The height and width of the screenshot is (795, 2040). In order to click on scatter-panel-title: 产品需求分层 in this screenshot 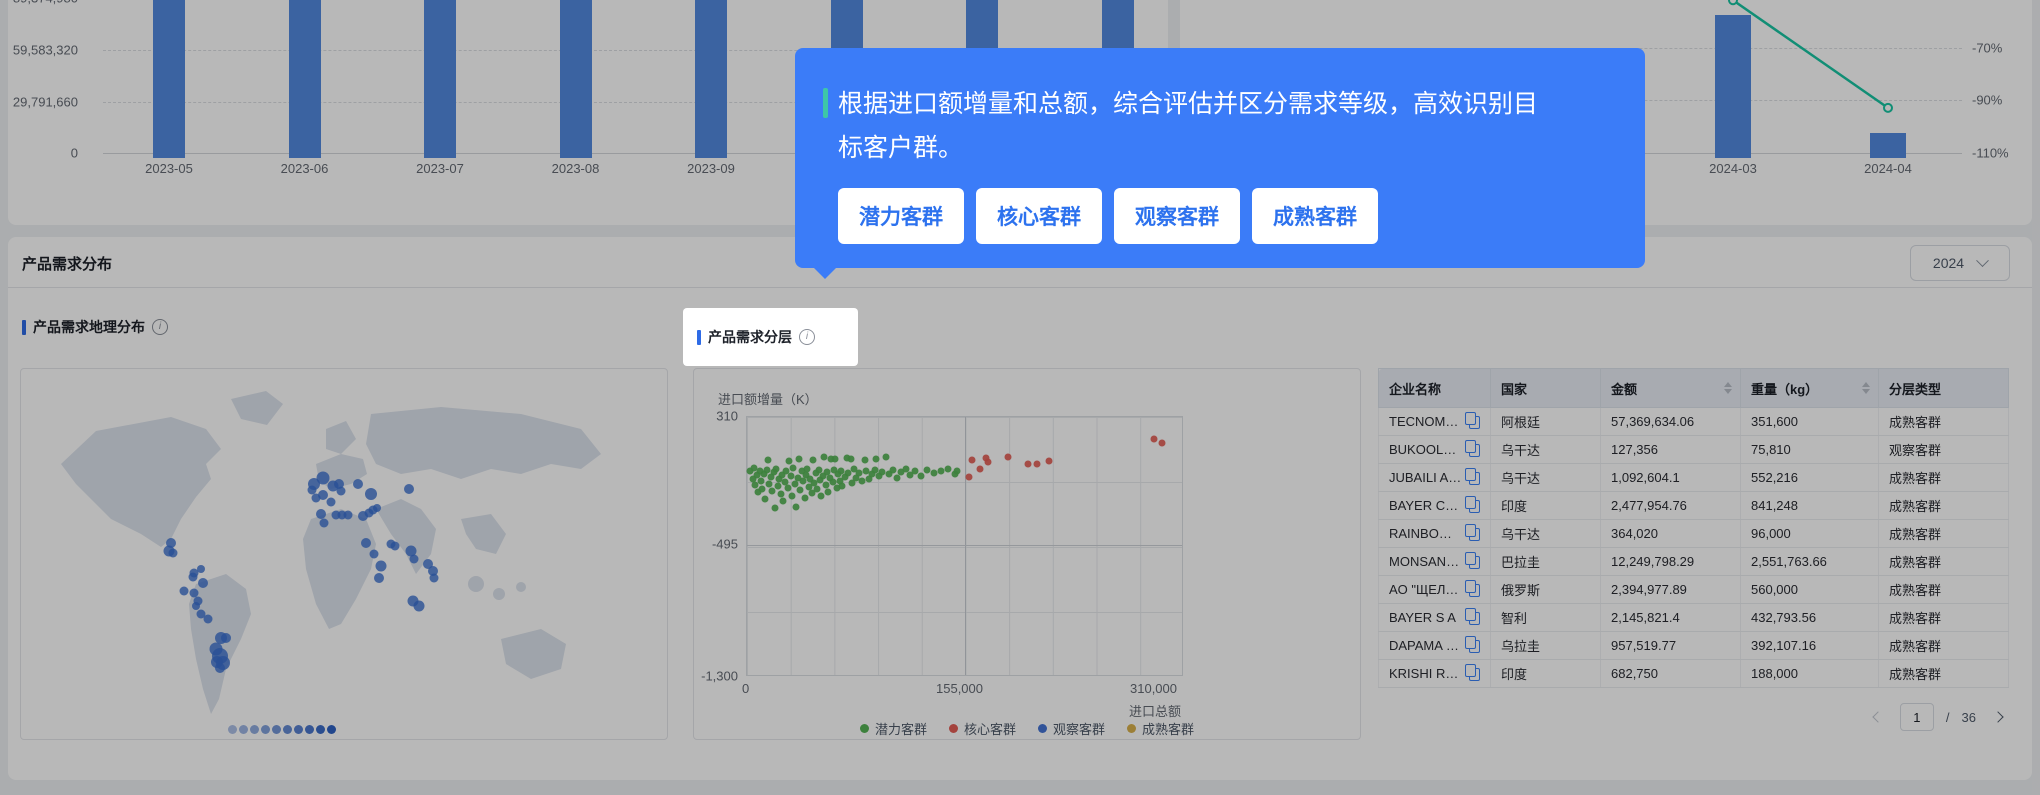, I will do `click(756, 337)`.